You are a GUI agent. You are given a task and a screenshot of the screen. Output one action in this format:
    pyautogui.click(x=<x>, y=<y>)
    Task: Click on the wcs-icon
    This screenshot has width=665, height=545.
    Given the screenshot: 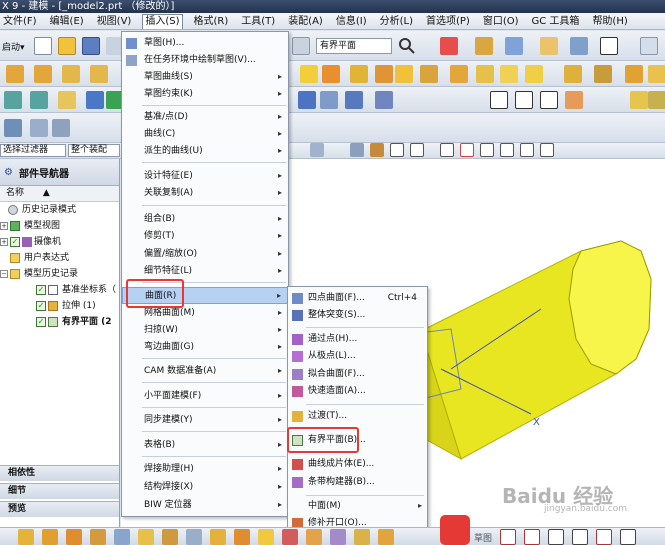 What is the action you would take?
    pyautogui.click(x=13, y=128)
    